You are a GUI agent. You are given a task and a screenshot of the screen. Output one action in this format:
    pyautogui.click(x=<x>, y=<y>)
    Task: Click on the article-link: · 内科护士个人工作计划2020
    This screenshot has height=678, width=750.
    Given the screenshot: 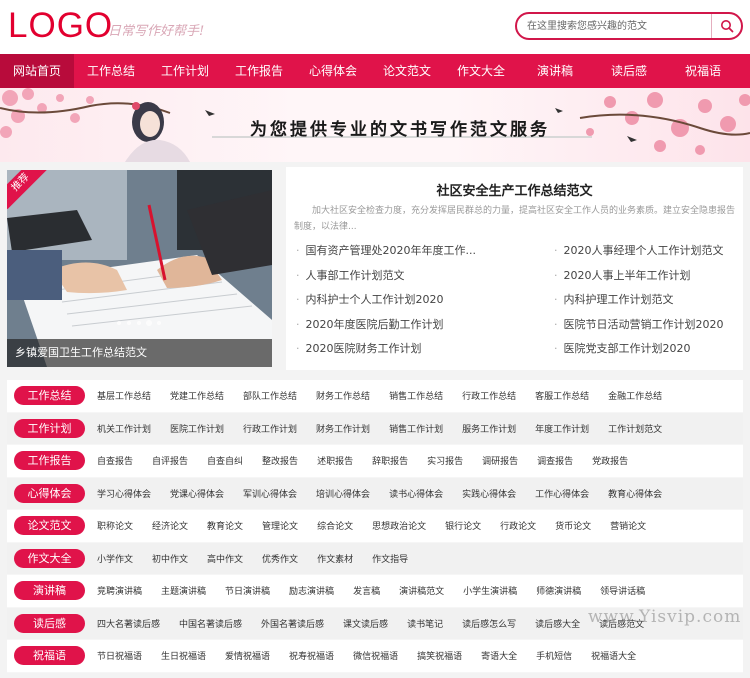 What is the action you would take?
    pyautogui.click(x=370, y=299)
    